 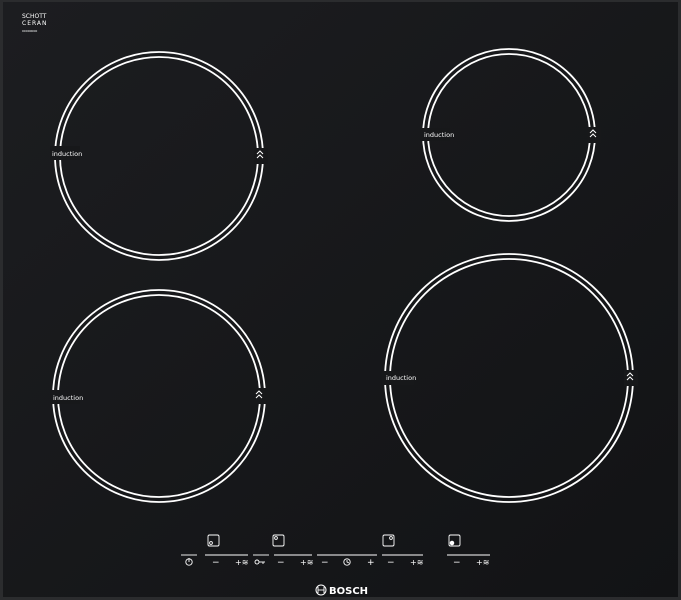 What do you see at coordinates (371, 563) in the screenshot?
I see `timer-plus-button: +` at bounding box center [371, 563].